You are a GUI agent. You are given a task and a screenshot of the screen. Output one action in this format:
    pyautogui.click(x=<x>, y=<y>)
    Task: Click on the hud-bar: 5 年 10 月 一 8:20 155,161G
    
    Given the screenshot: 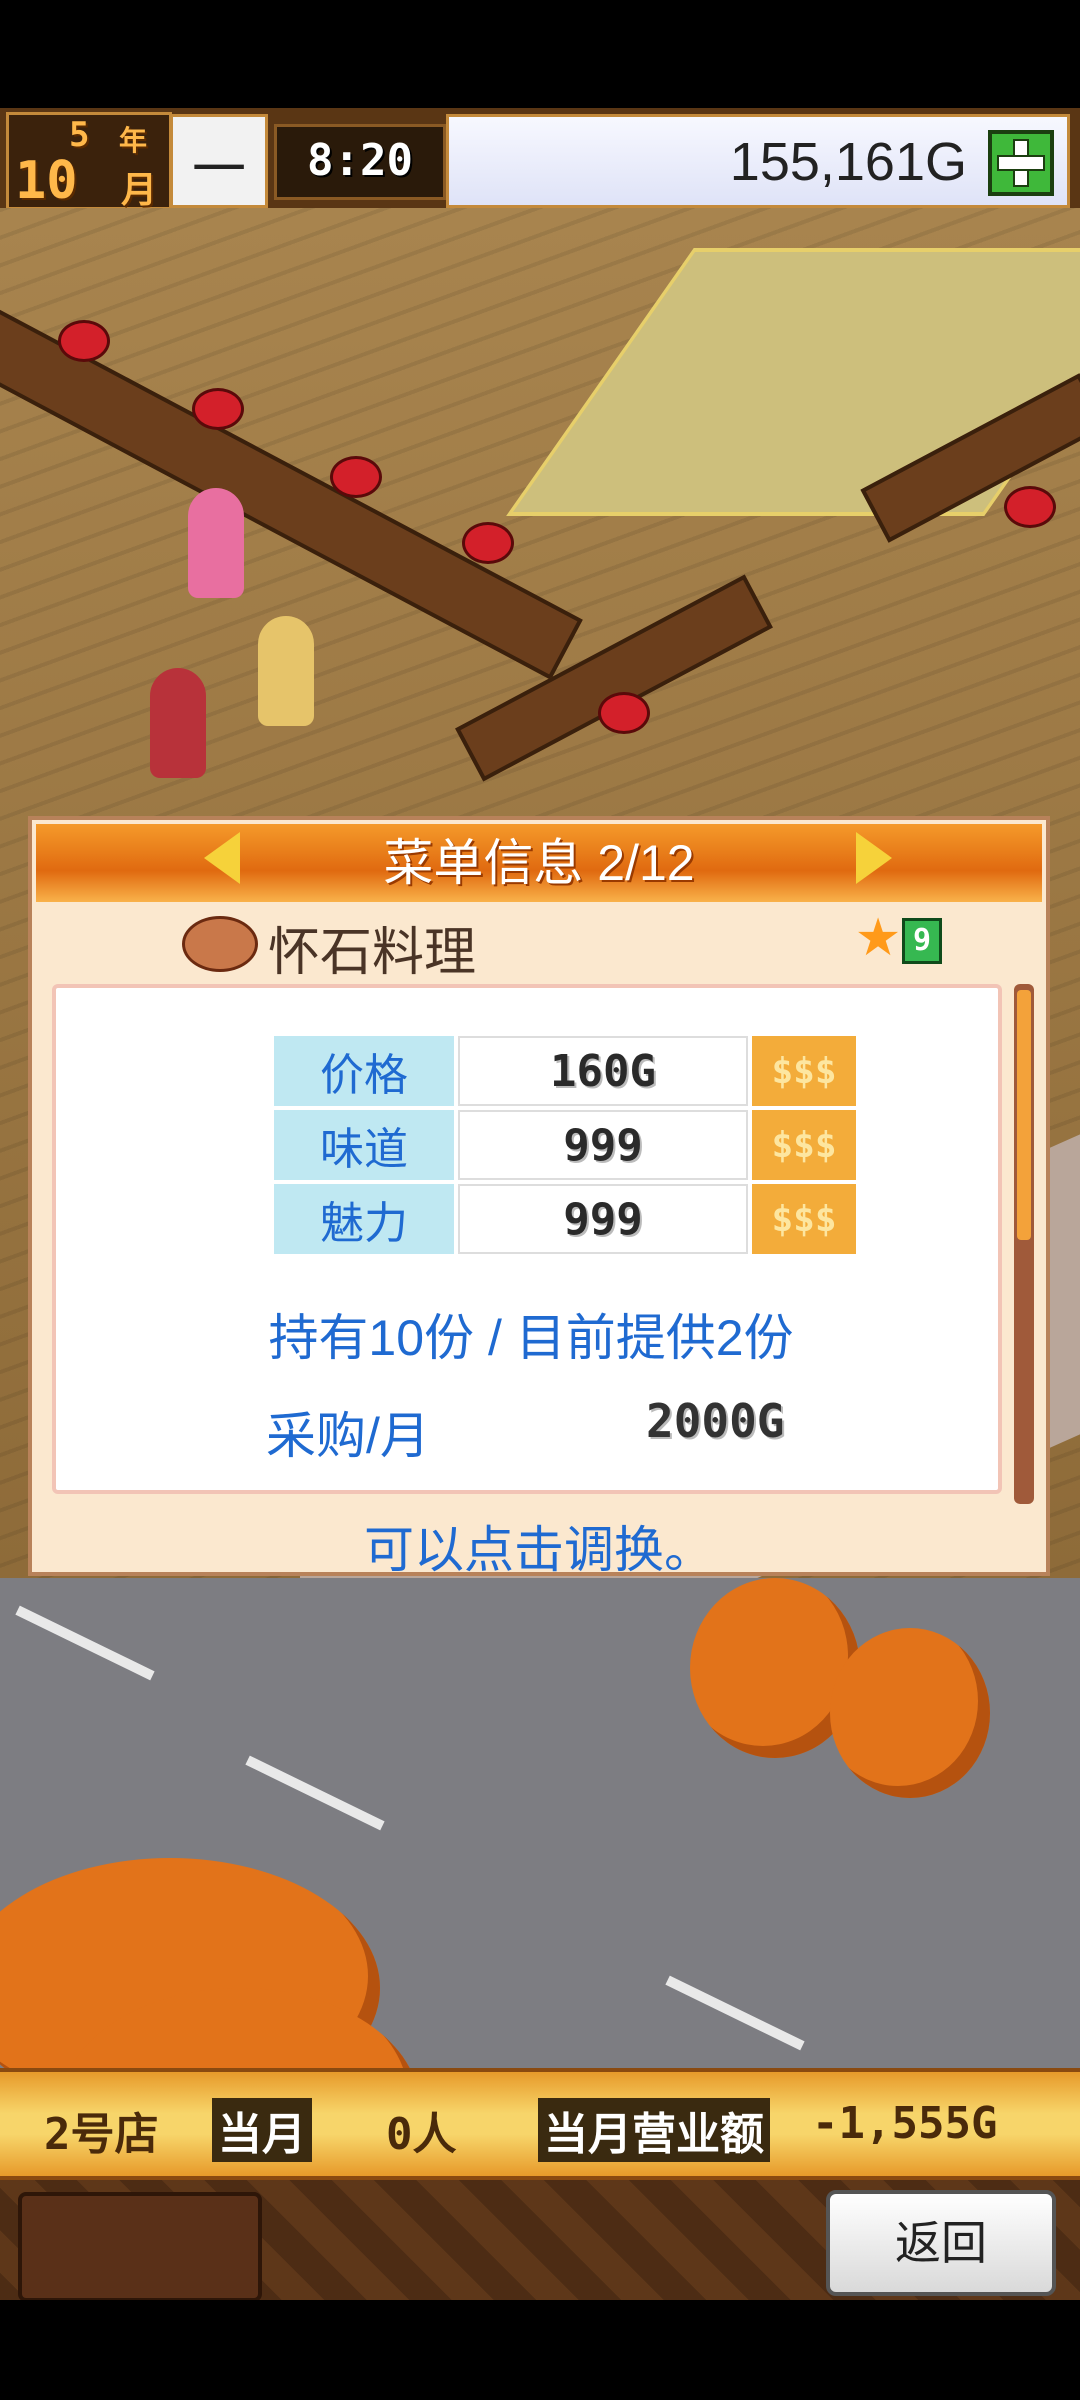 What is the action you would take?
    pyautogui.click(x=540, y=159)
    